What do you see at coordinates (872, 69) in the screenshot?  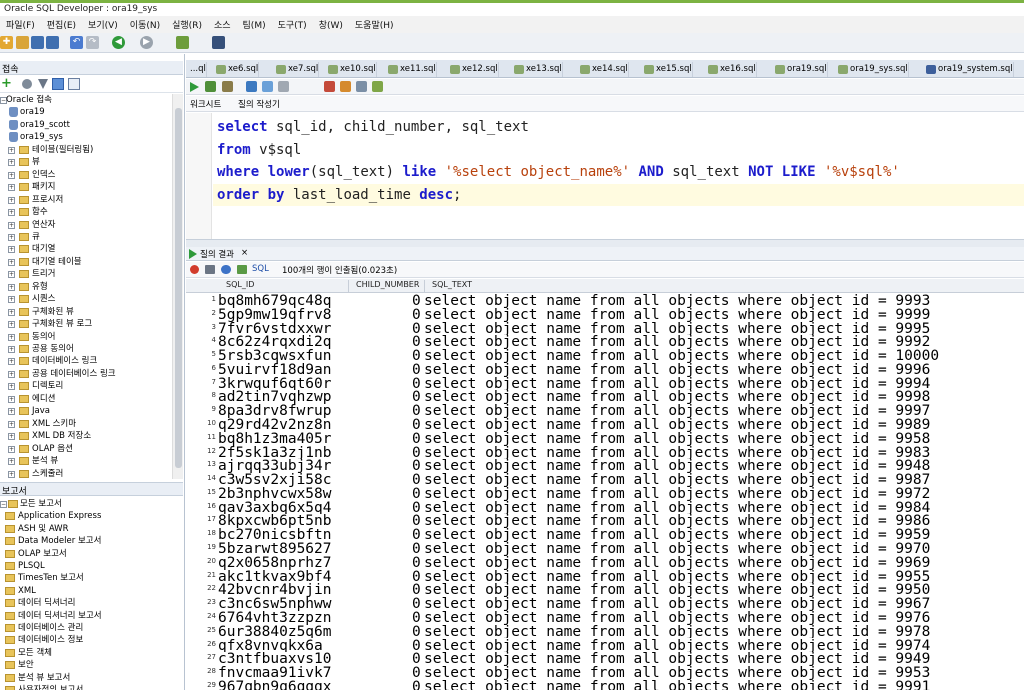 I see `editor-tab: ora19_sys.sql` at bounding box center [872, 69].